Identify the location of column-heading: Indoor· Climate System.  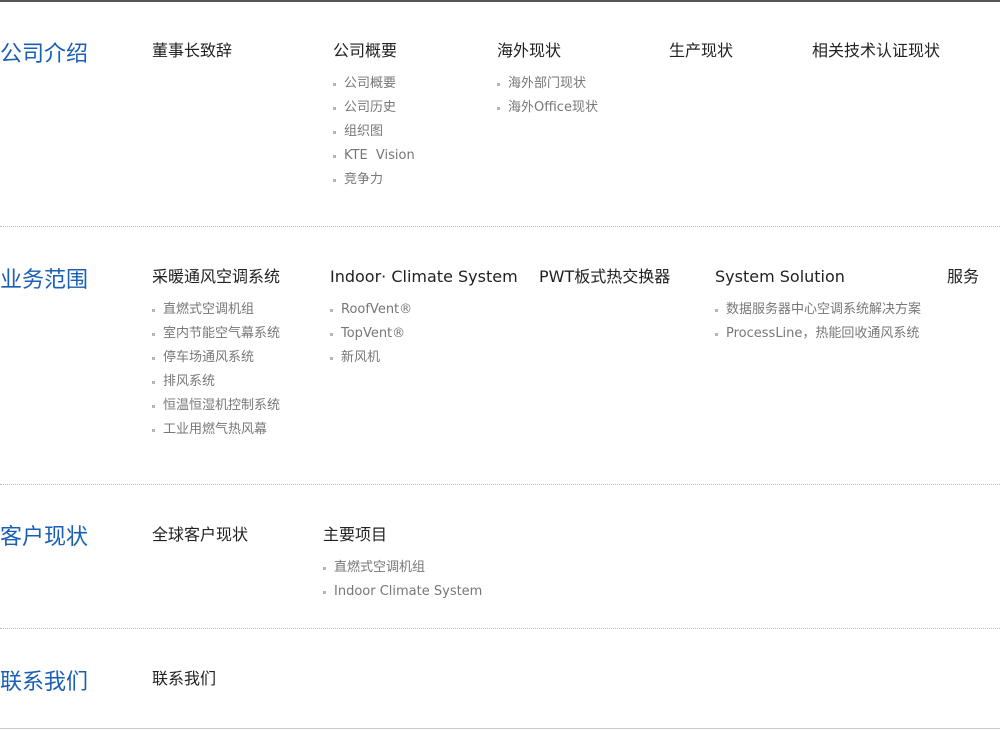
(424, 277).